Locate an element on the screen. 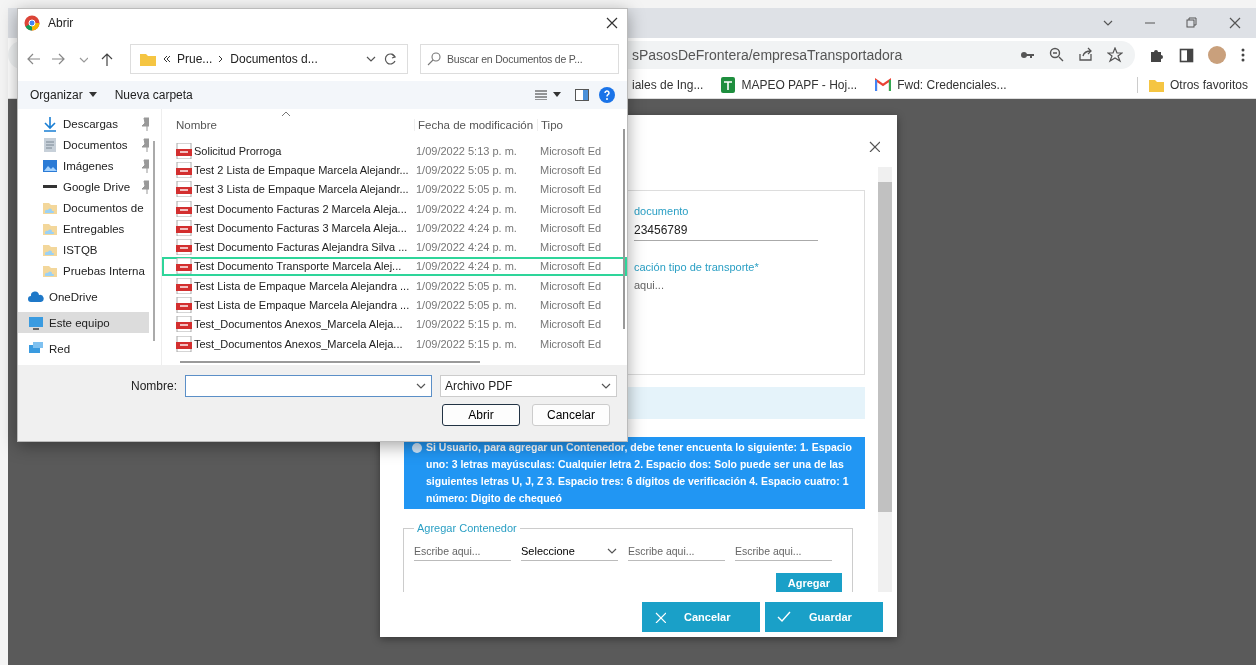 The height and width of the screenshot is (665, 1256). preview-pane-icon is located at coordinates (582, 95).